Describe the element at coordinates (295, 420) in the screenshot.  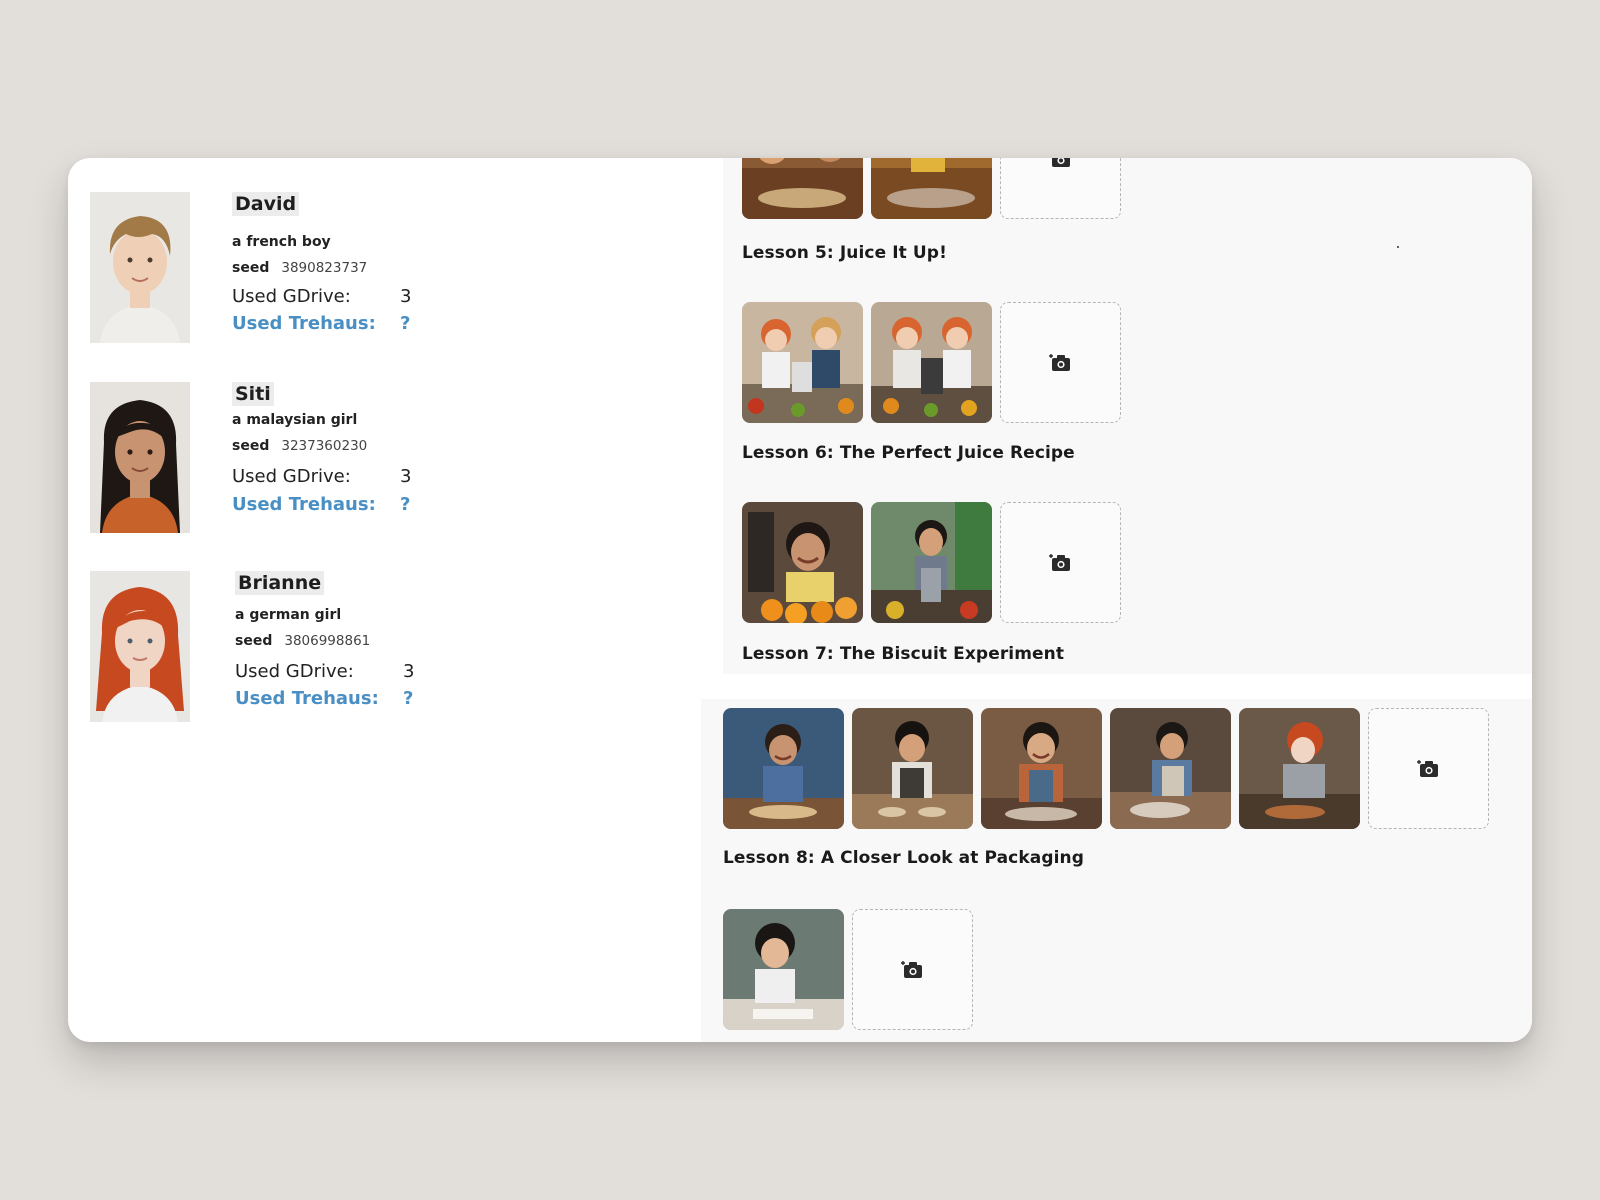
I see `character-description: a malaysian girl` at that location.